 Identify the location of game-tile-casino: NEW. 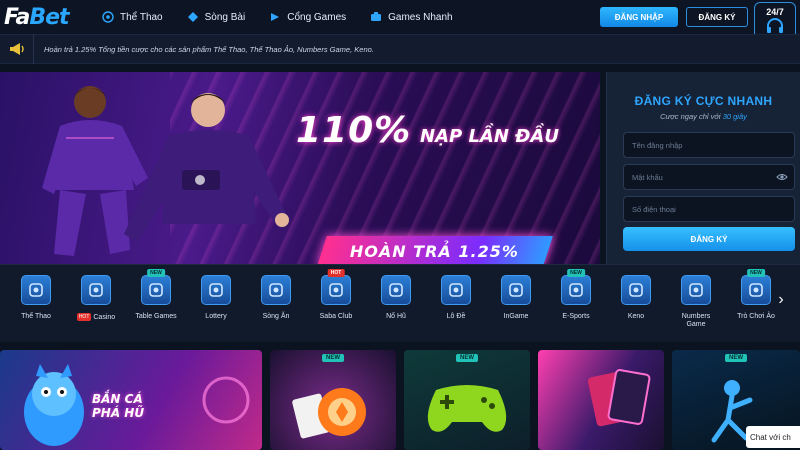
(333, 400).